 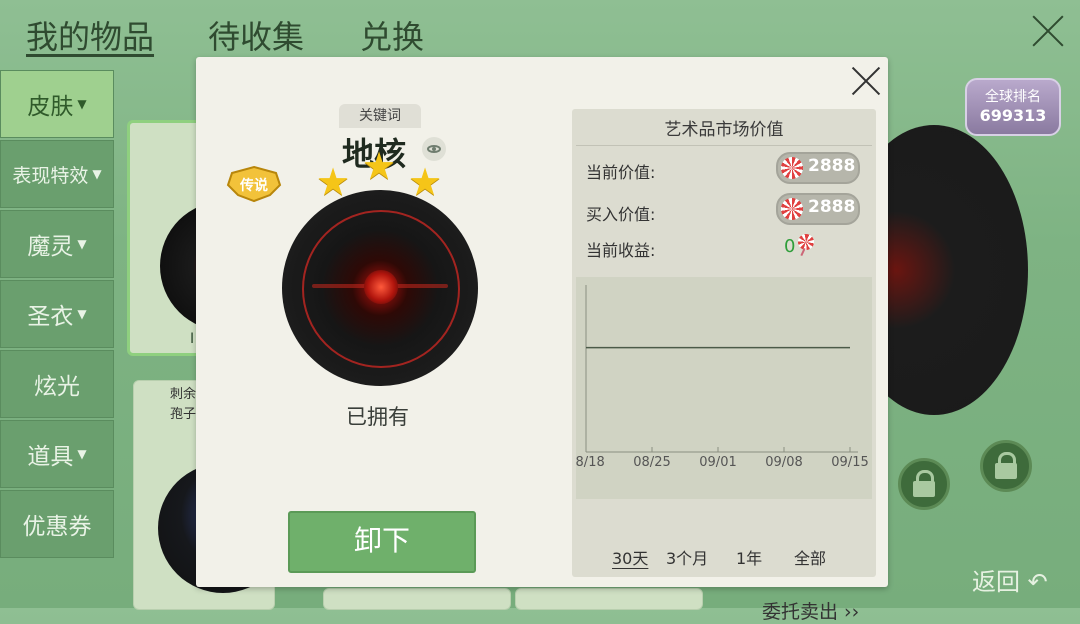 I want to click on current-gain-value: 0, so click(x=790, y=246).